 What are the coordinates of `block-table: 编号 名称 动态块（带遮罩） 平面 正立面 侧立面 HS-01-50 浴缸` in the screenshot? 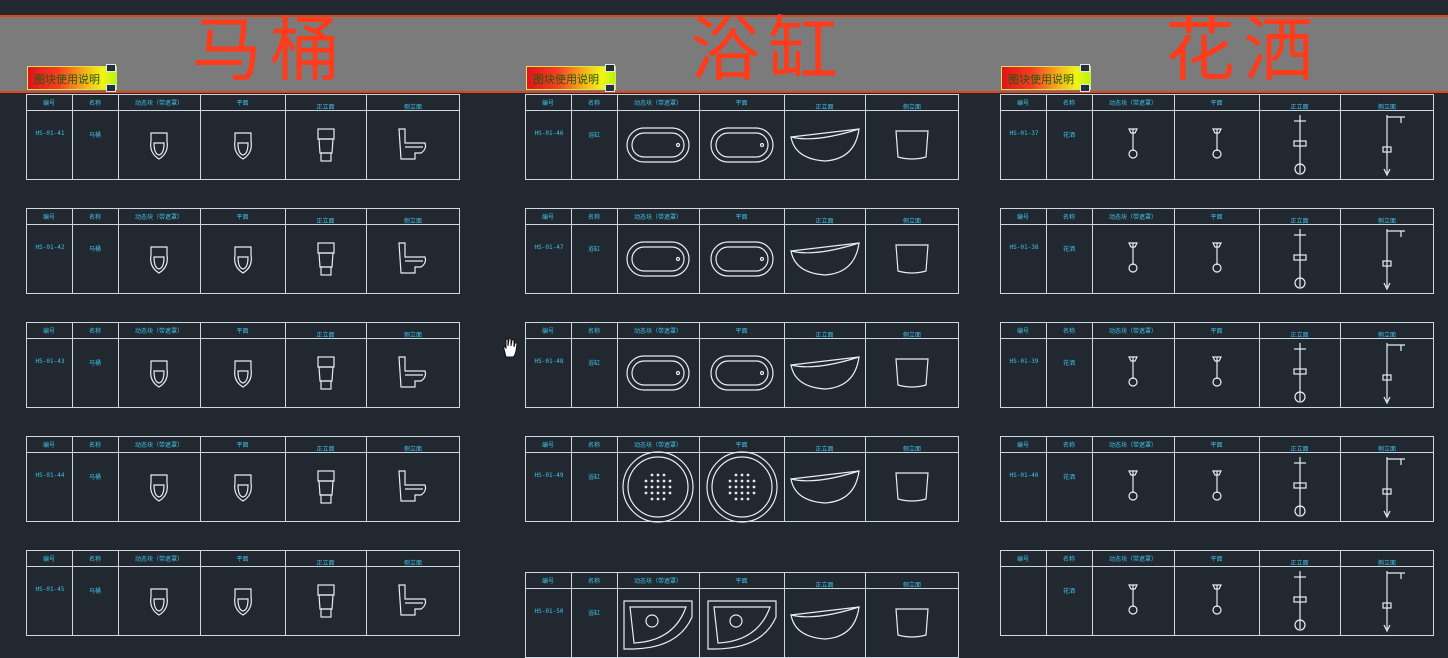 It's located at (742, 615).